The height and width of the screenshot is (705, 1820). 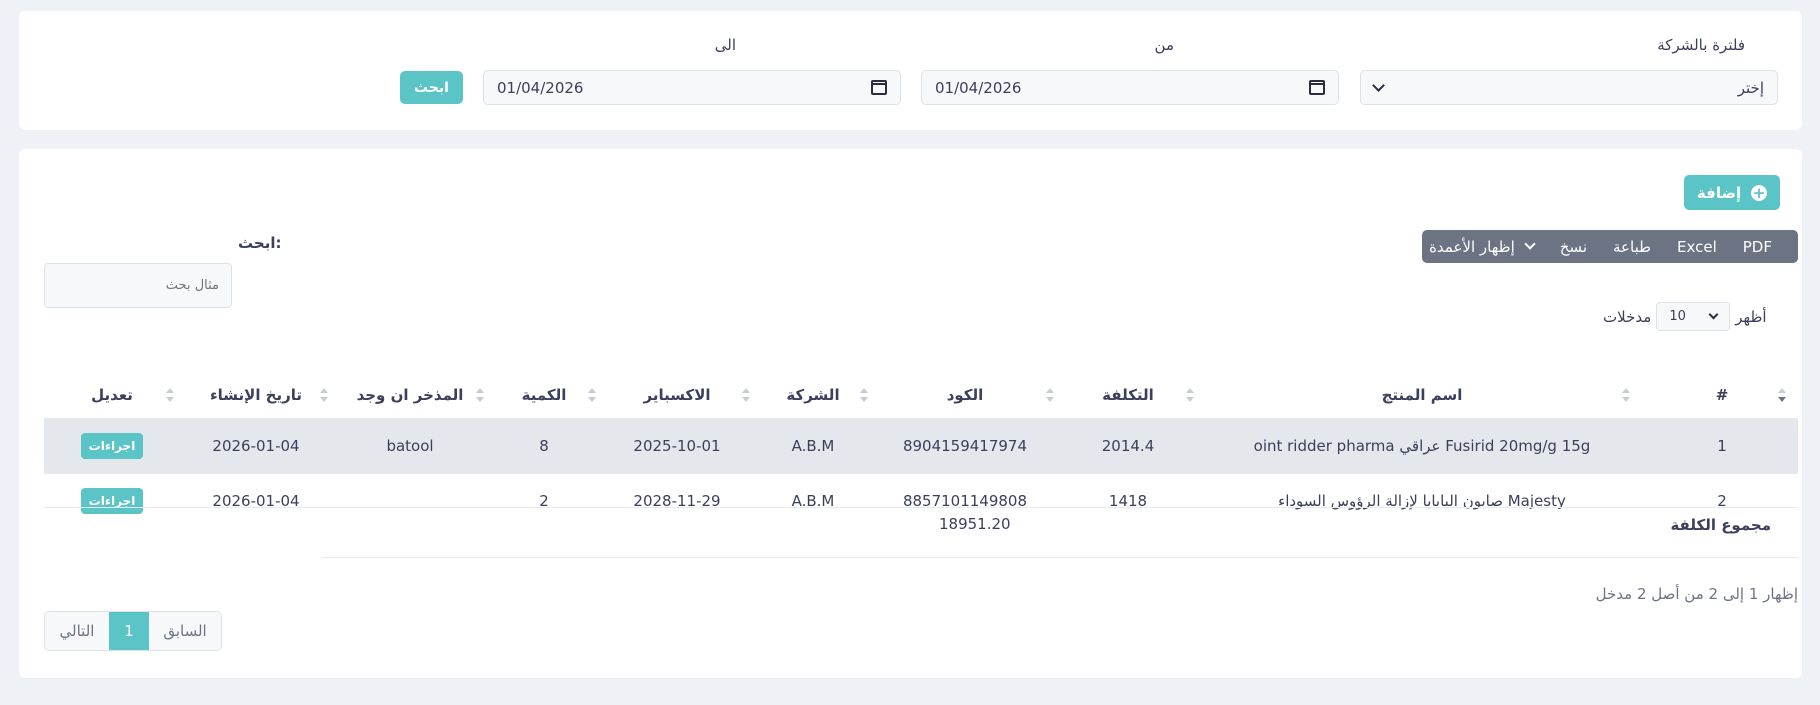 I want to click on cell-expiry: 2025-10-01, so click(x=677, y=445).